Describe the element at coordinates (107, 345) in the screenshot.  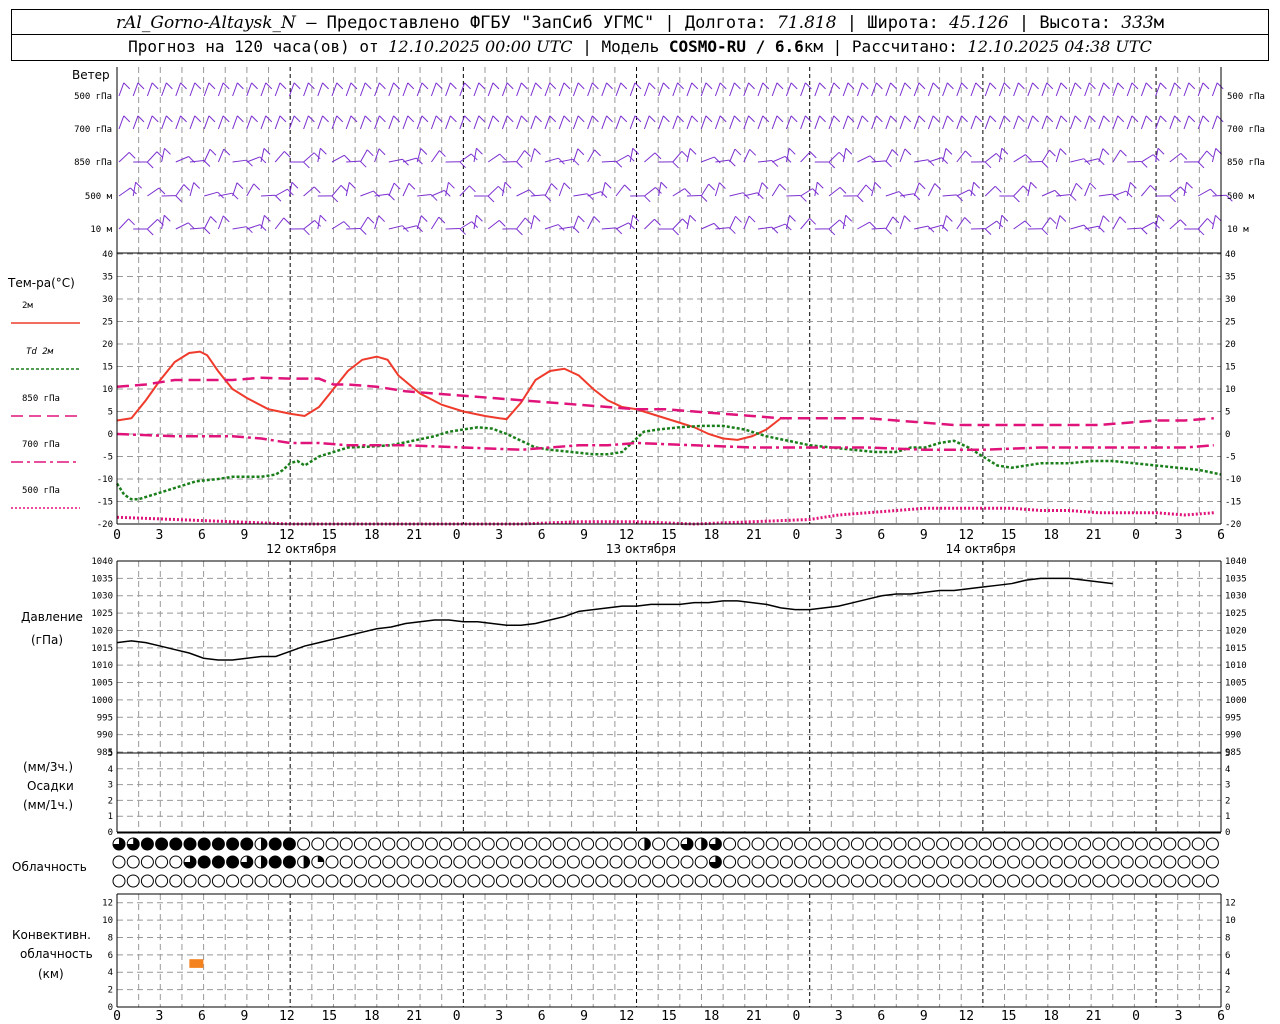
I see `y-tick-label-left: 20` at that location.